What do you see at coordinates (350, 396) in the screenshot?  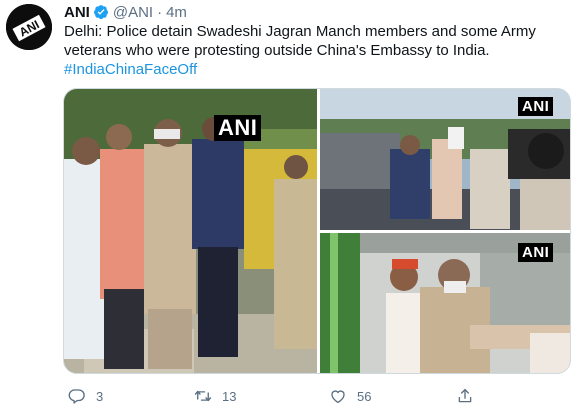 I see `like-button: 56` at bounding box center [350, 396].